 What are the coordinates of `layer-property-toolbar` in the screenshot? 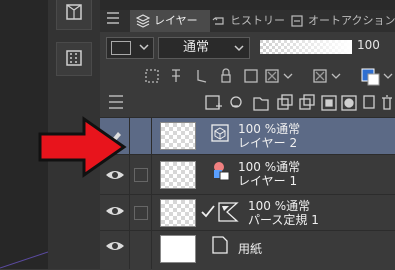 It's located at (248, 77).